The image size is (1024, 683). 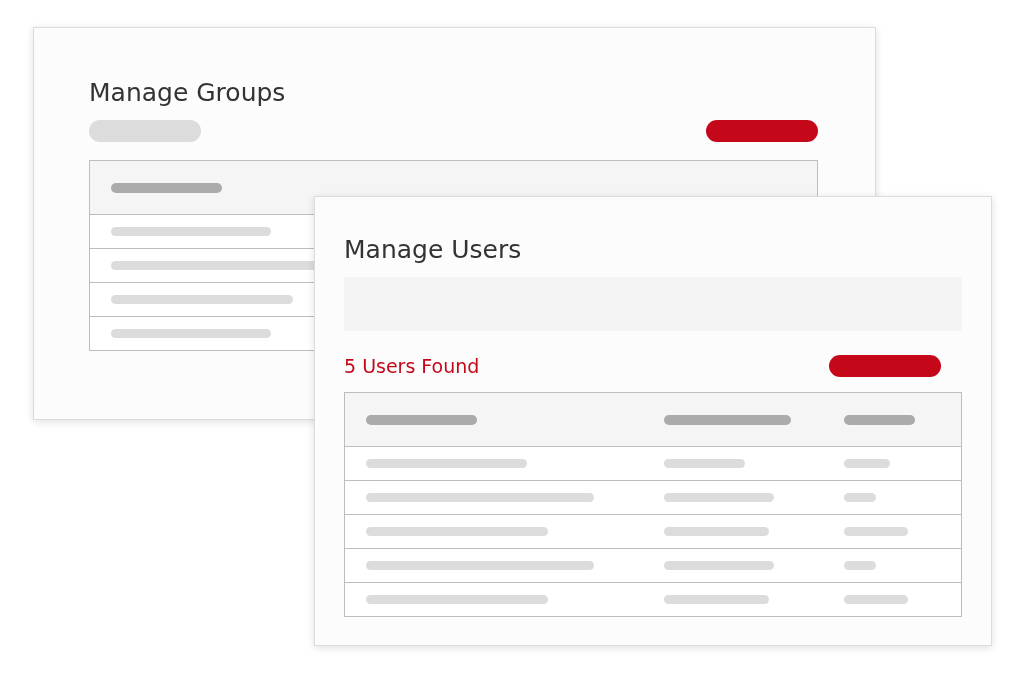 I want to click on window-title: Manage Groups, so click(x=188, y=93).